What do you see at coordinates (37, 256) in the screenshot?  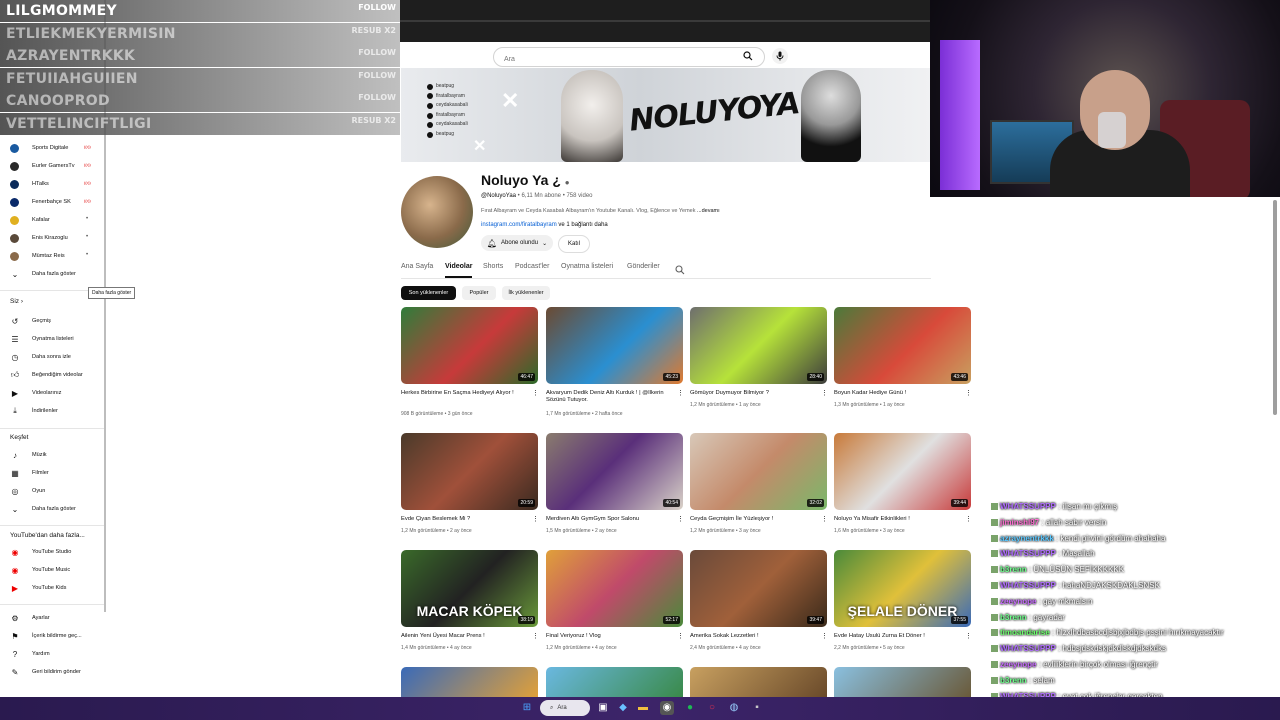 I see `sidebar-subscription: Mümtaz Reis` at bounding box center [37, 256].